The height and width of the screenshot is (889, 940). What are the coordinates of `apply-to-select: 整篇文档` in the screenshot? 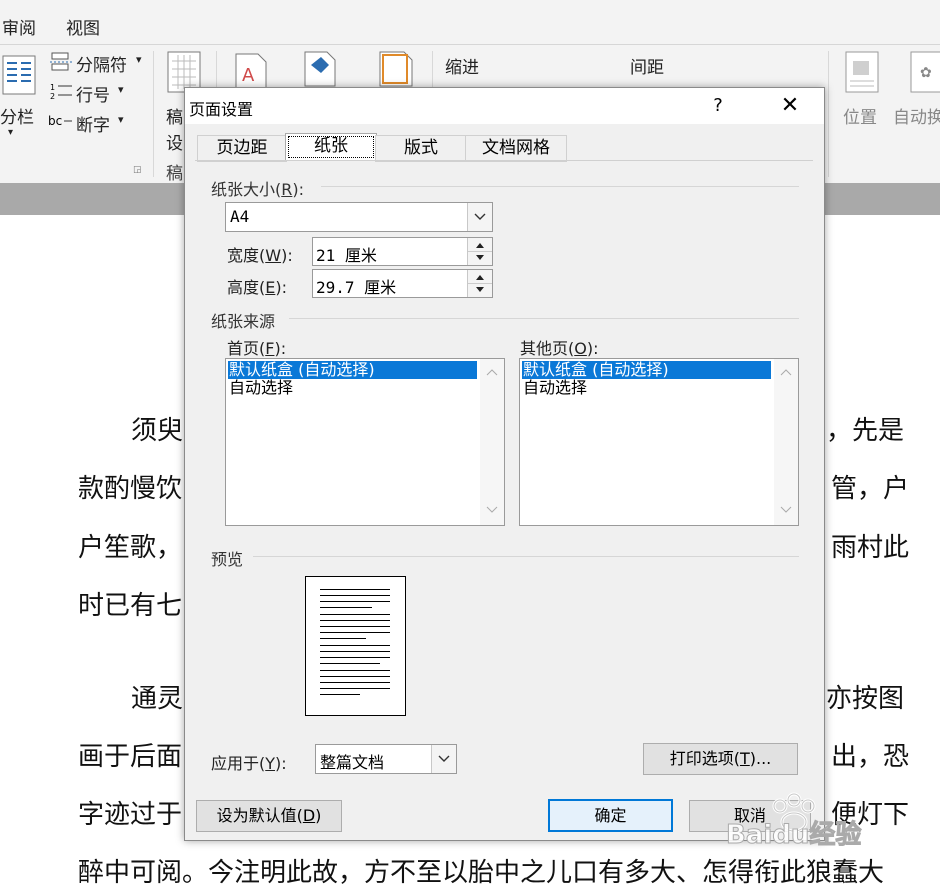 It's located at (386, 759).